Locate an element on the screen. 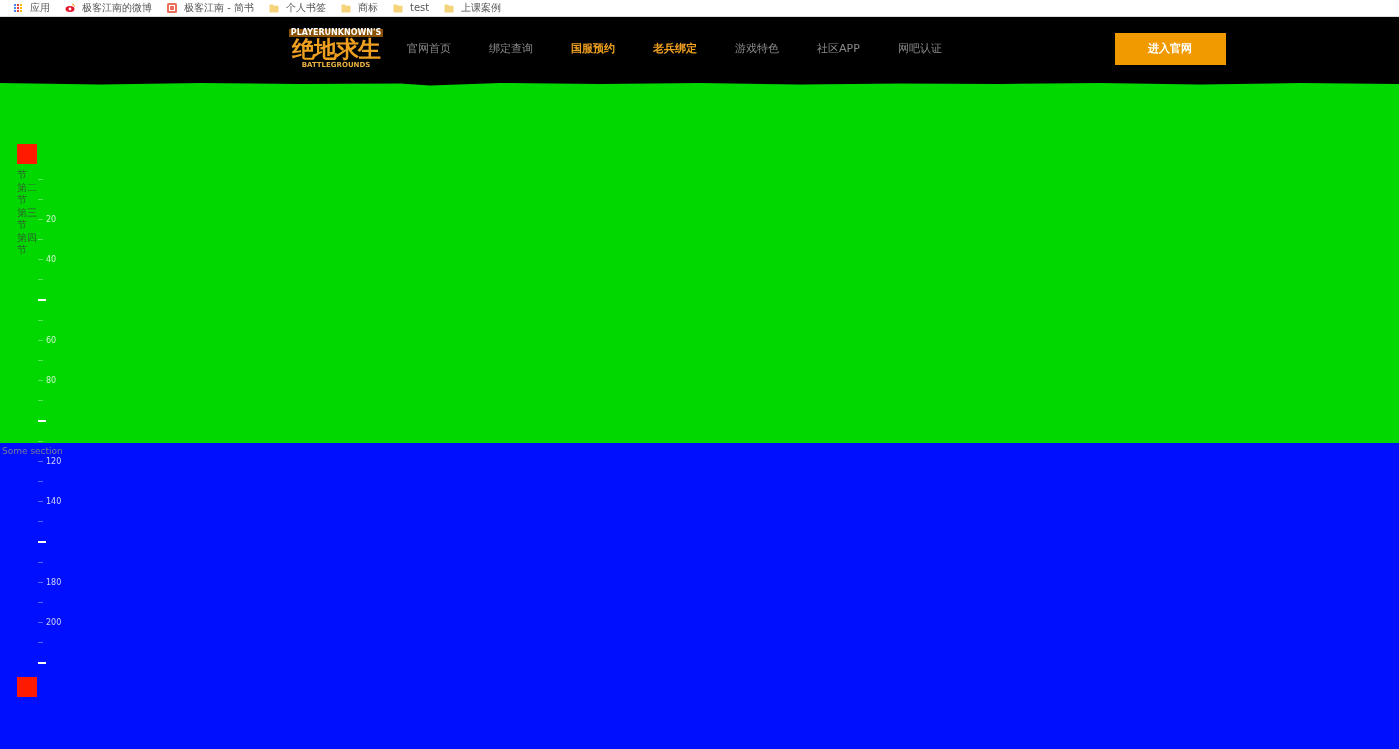 Image resolution: width=1399 pixels, height=749 pixels. nav-link: 绑定查询 is located at coordinates (511, 48).